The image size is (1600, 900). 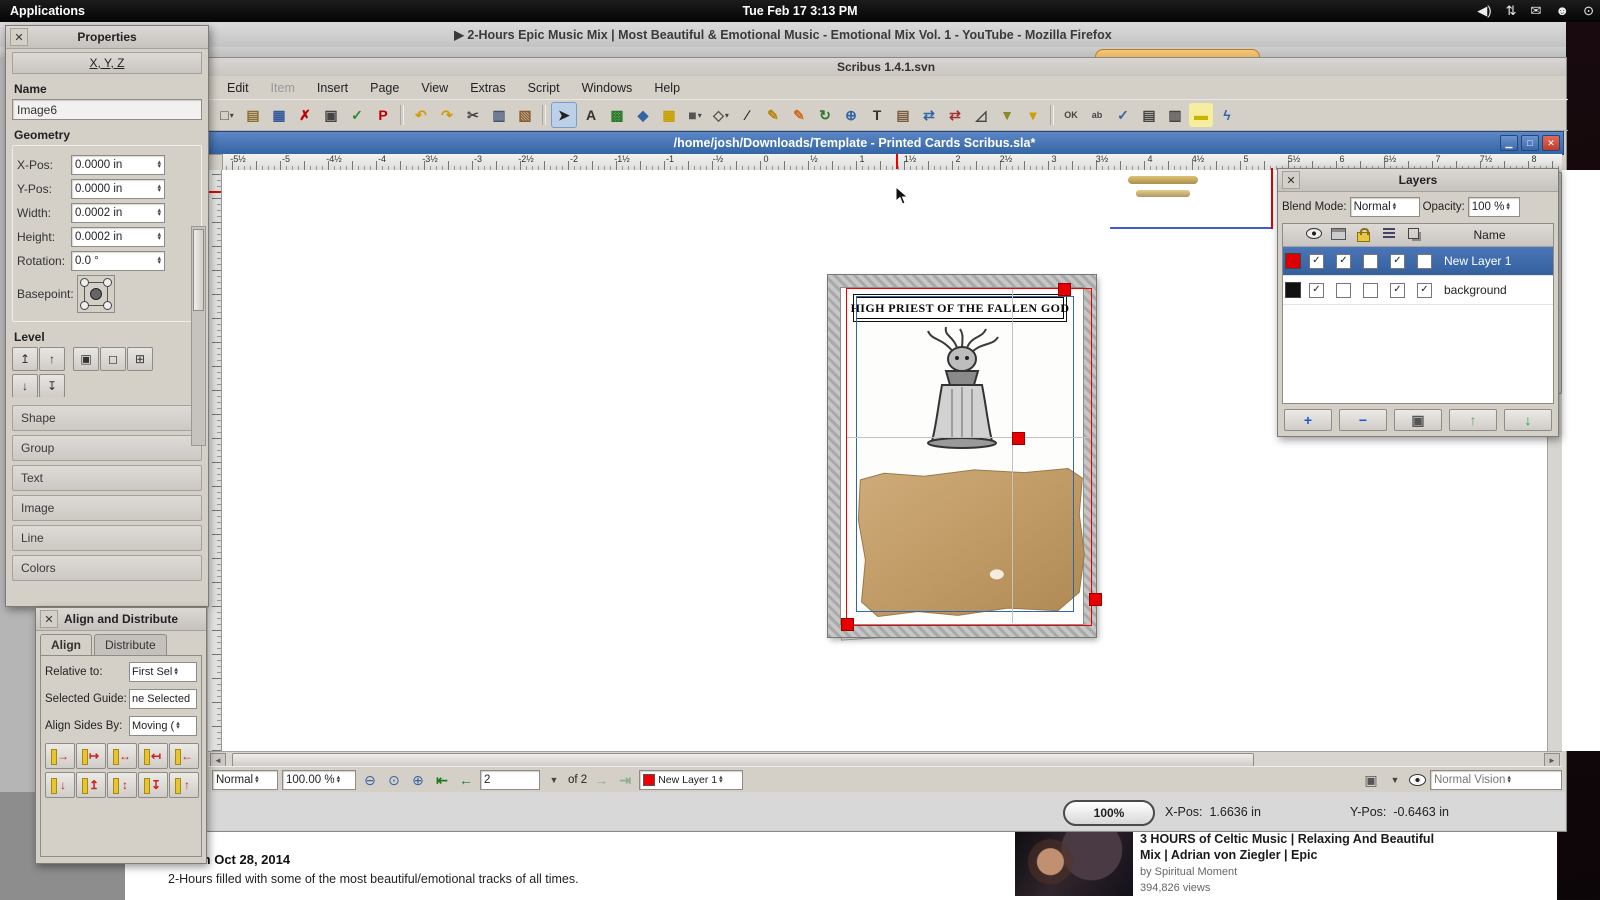 What do you see at coordinates (1388, 235) in the screenshot?
I see `textflow-column-icon` at bounding box center [1388, 235].